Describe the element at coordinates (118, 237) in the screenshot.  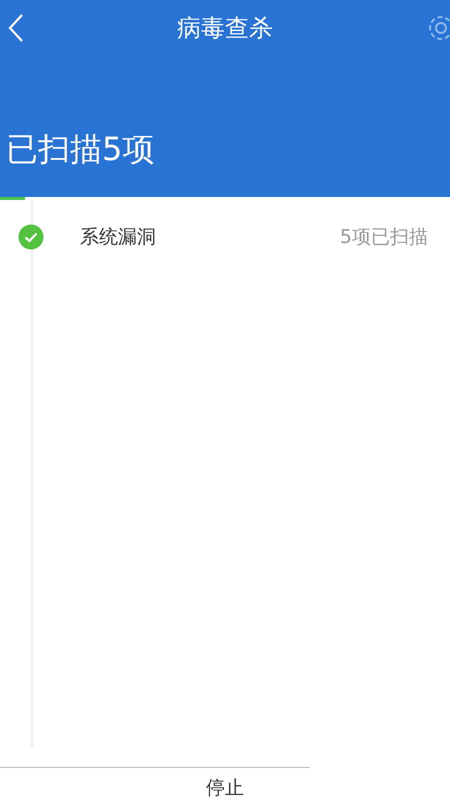
I see `scan-item-name: 系统漏洞` at that location.